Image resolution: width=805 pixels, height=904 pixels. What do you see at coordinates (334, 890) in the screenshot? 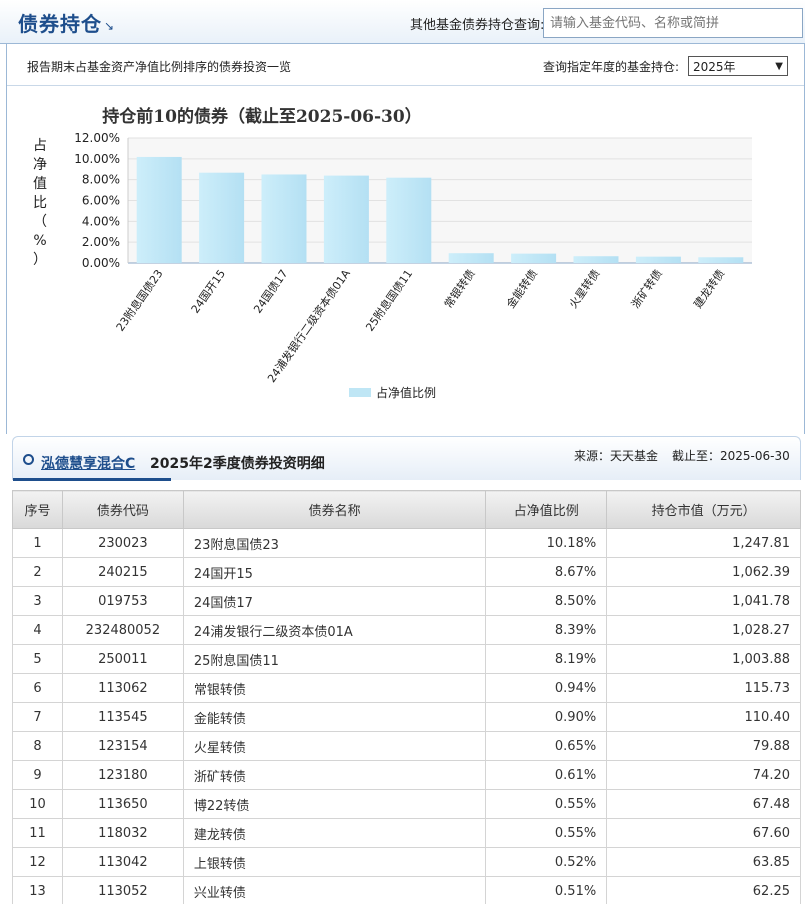
I see `bond-name: 兴业转债` at bounding box center [334, 890].